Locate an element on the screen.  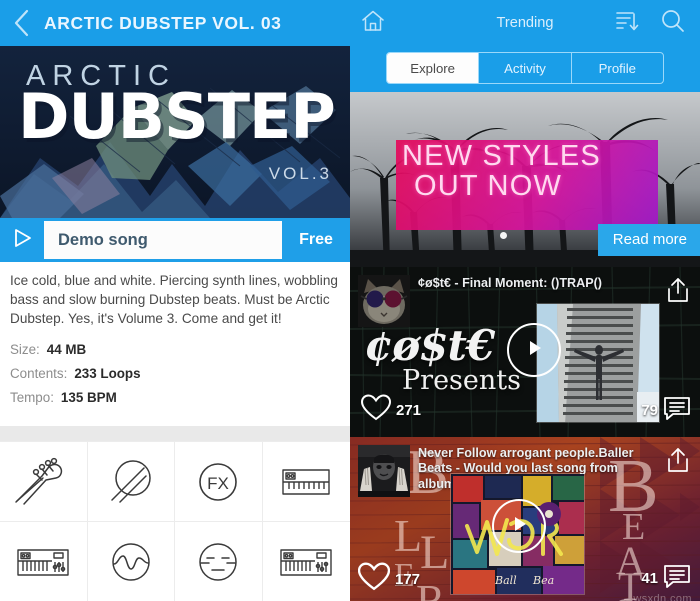
tab-explore: Explore is located at coordinates (433, 68).